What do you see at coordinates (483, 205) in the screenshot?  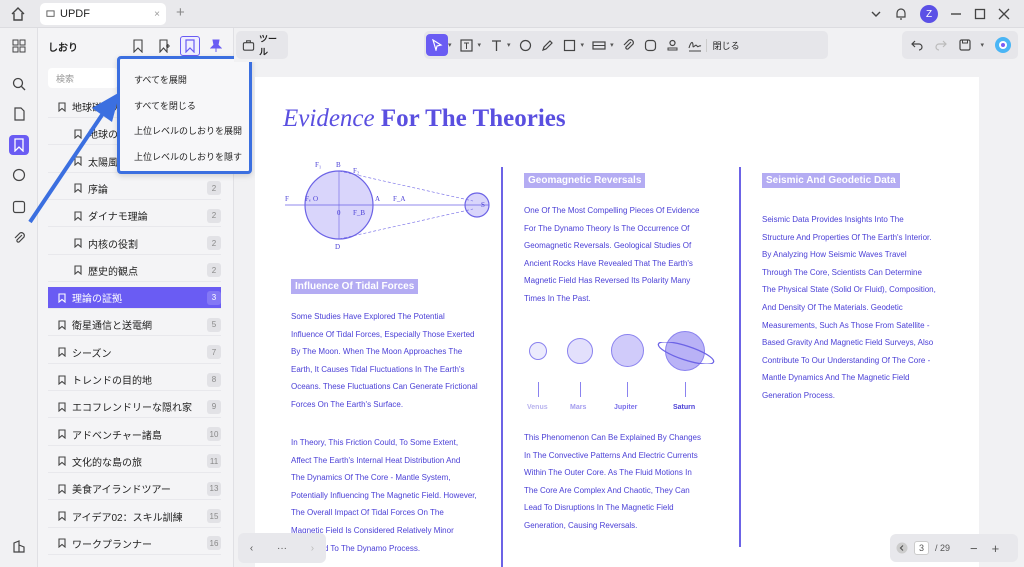 I see `label-s: S` at bounding box center [483, 205].